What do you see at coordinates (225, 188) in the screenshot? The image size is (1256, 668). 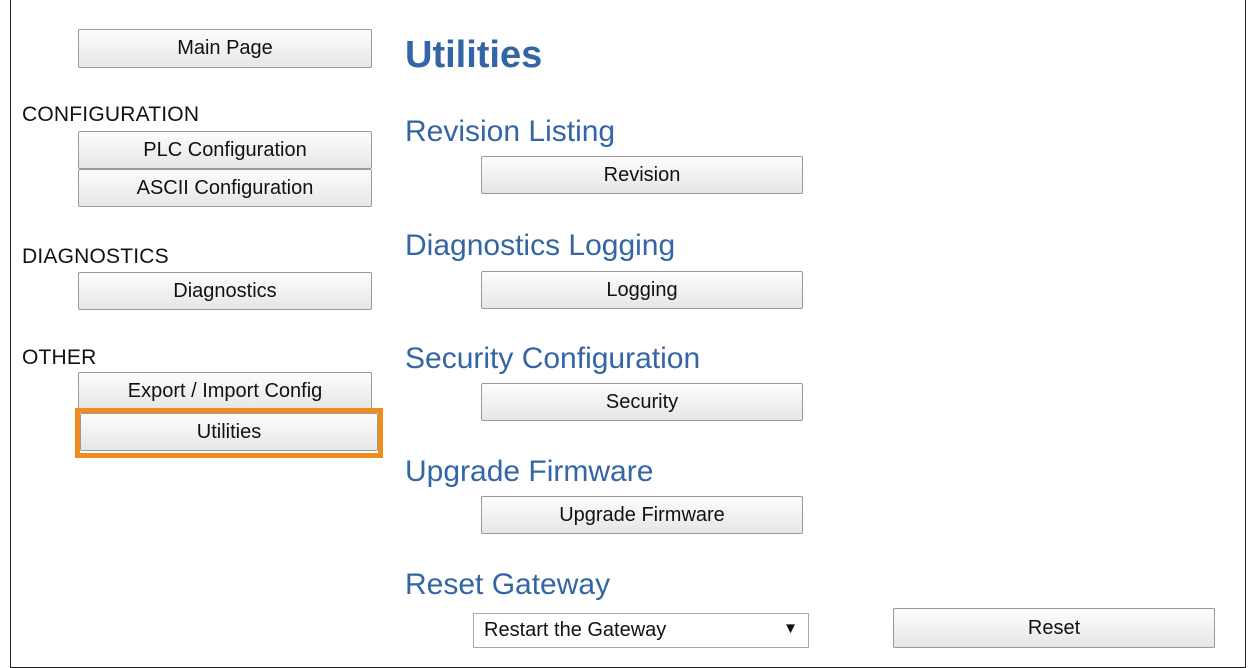 I see `ascii-configuration-button: ASCII Configuration` at bounding box center [225, 188].